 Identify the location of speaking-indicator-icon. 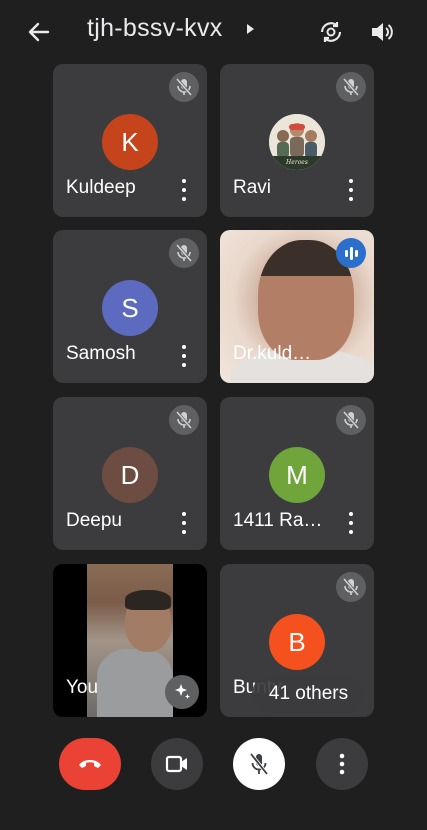
(351, 253).